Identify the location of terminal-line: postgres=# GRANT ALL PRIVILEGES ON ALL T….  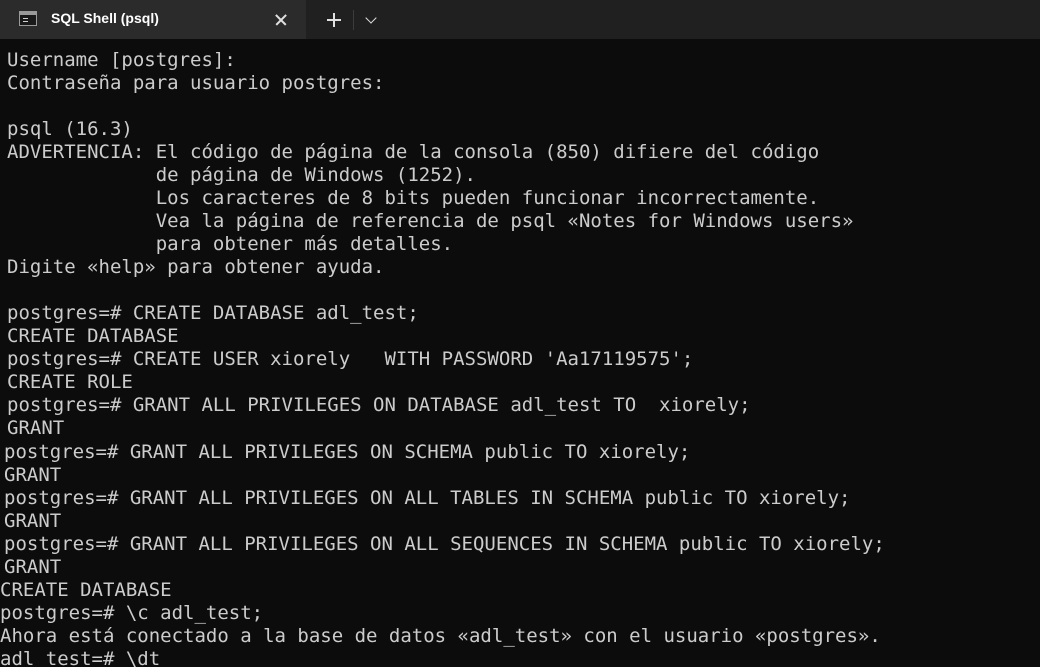
(427, 498).